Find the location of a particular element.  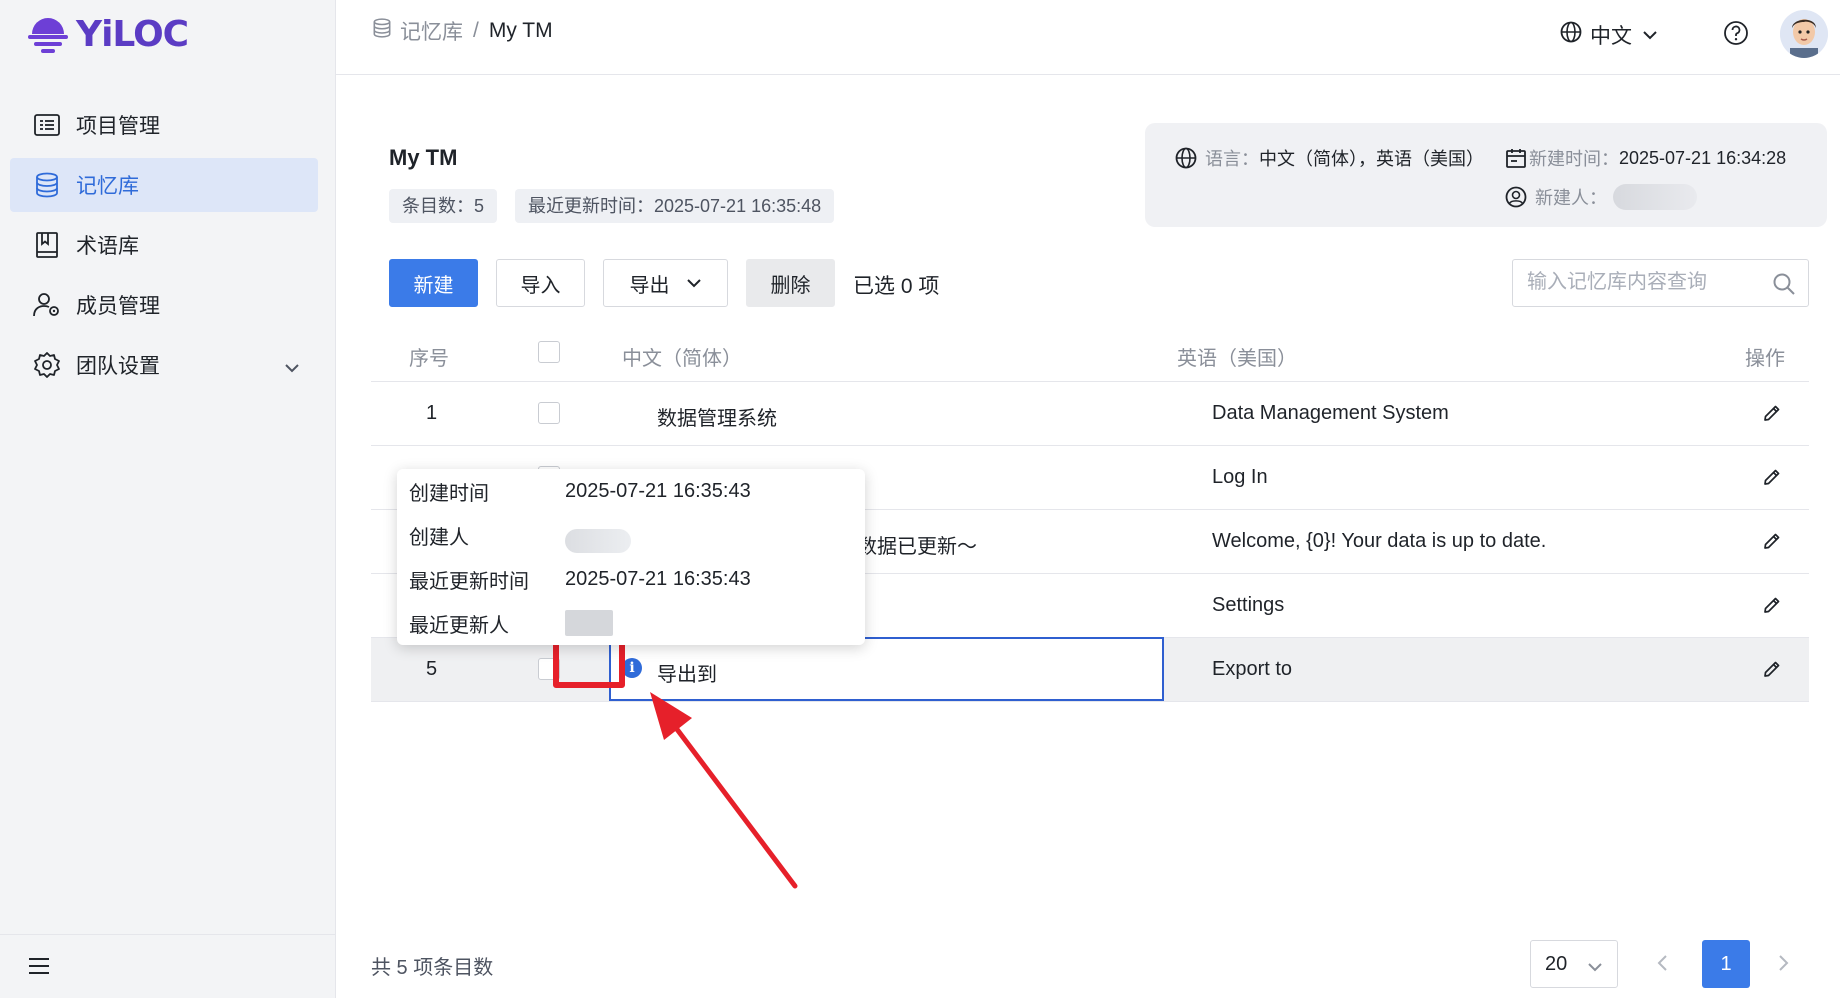

new-button: 新建 is located at coordinates (433, 283).